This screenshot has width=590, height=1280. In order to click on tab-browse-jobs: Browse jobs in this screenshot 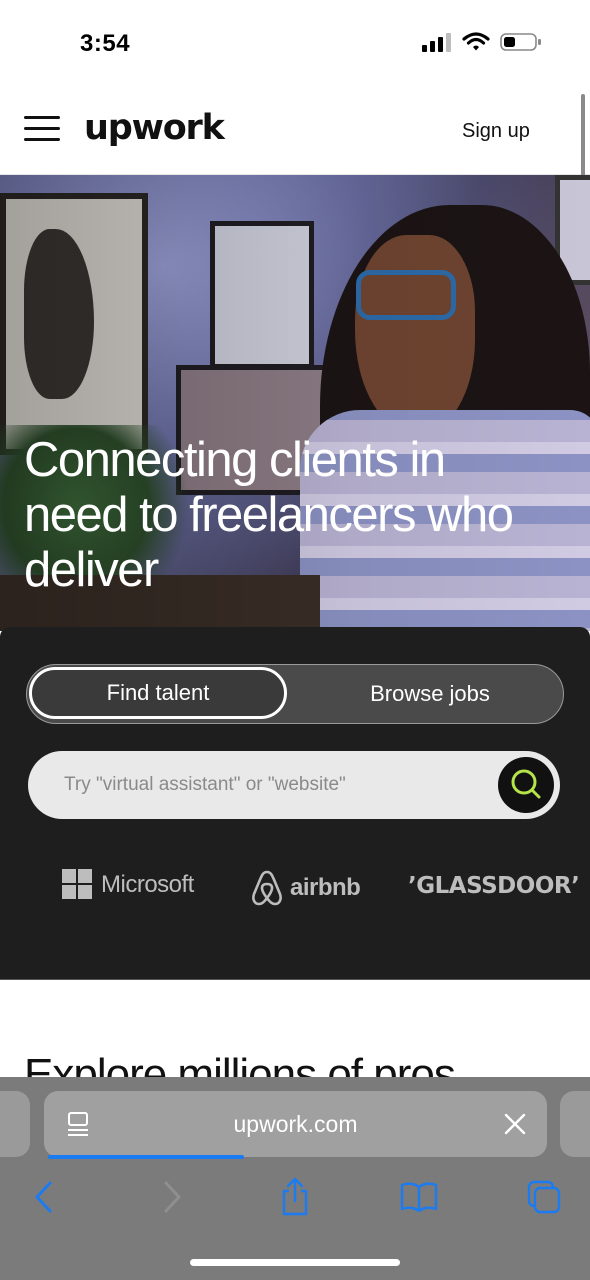, I will do `click(430, 694)`.